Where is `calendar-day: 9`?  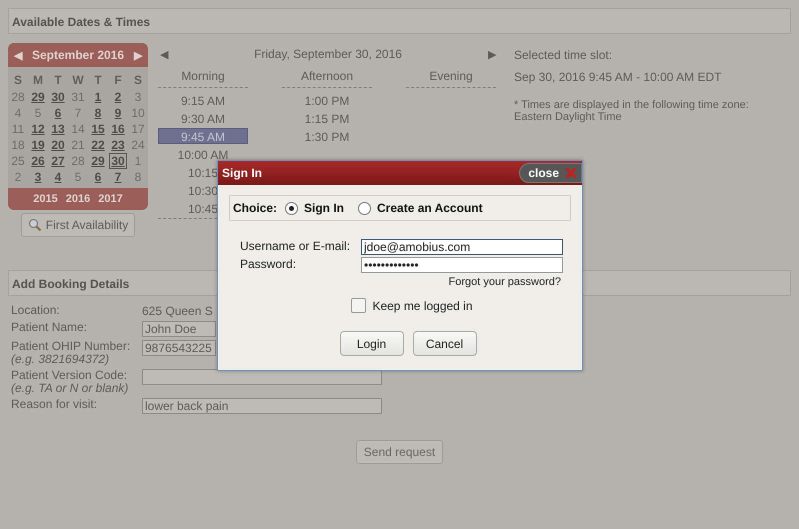
calendar-day: 9 is located at coordinates (118, 113).